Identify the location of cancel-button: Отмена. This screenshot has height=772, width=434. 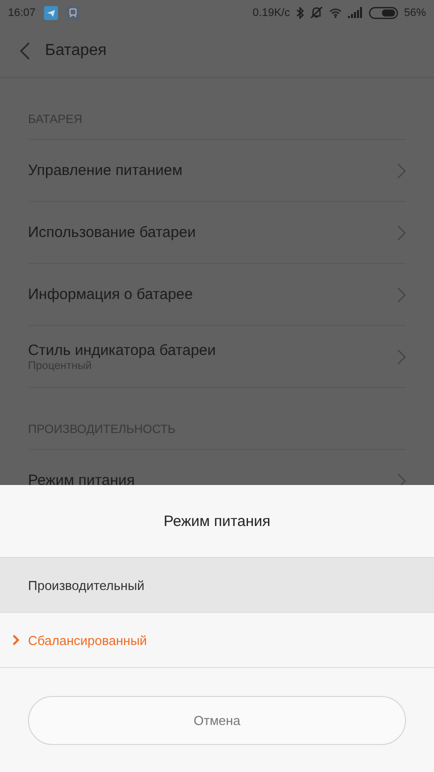
(217, 720).